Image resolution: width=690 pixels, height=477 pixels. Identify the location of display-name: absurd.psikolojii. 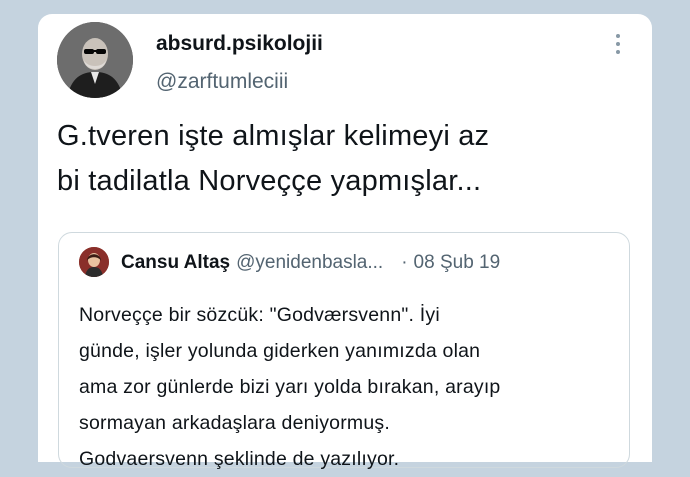
(239, 44).